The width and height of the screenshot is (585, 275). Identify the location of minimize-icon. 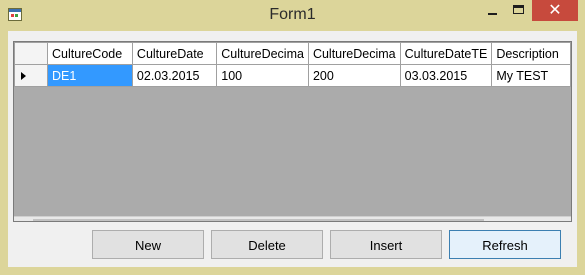
(492, 14).